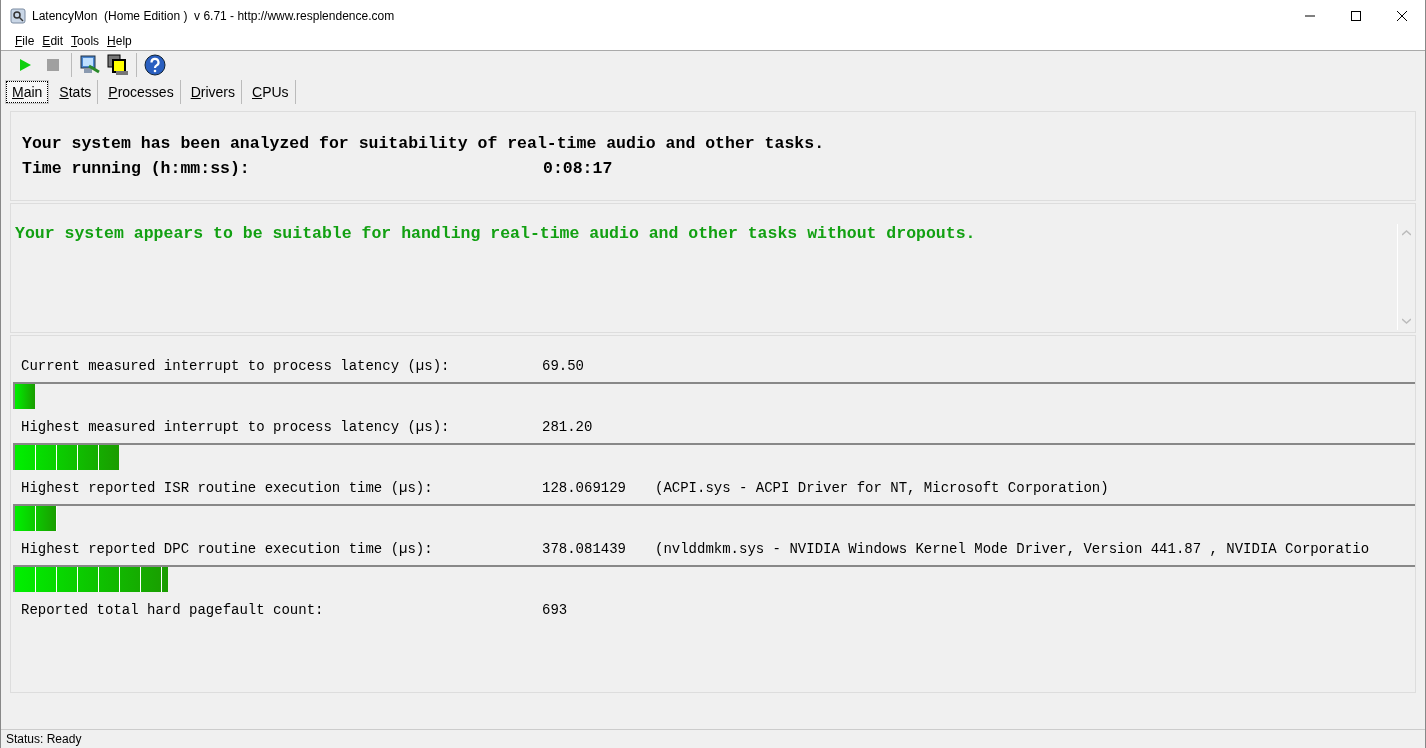  Describe the element at coordinates (27, 92) in the screenshot. I see `tab: Main` at that location.